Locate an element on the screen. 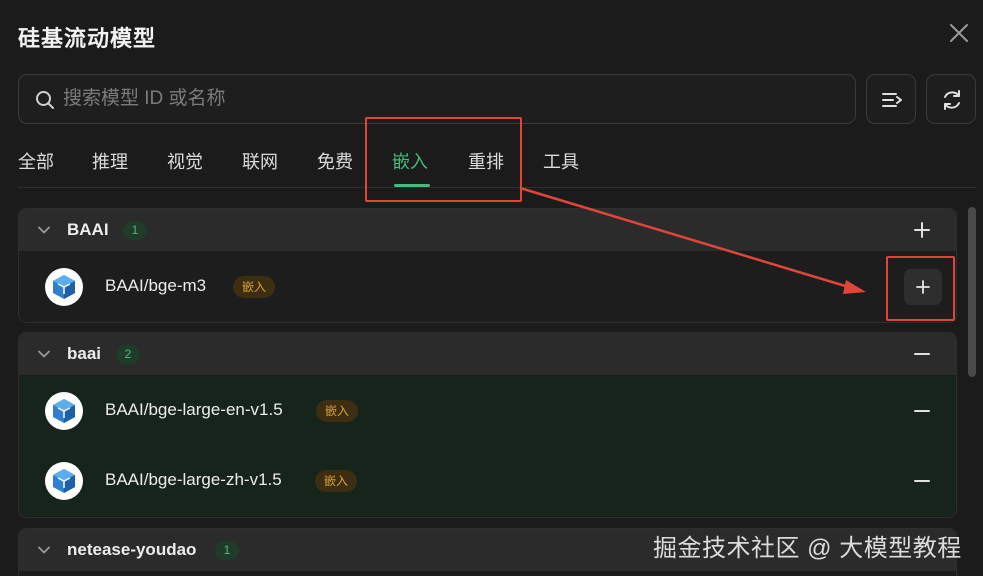  annotation-arrow is located at coordinates (692, 240).